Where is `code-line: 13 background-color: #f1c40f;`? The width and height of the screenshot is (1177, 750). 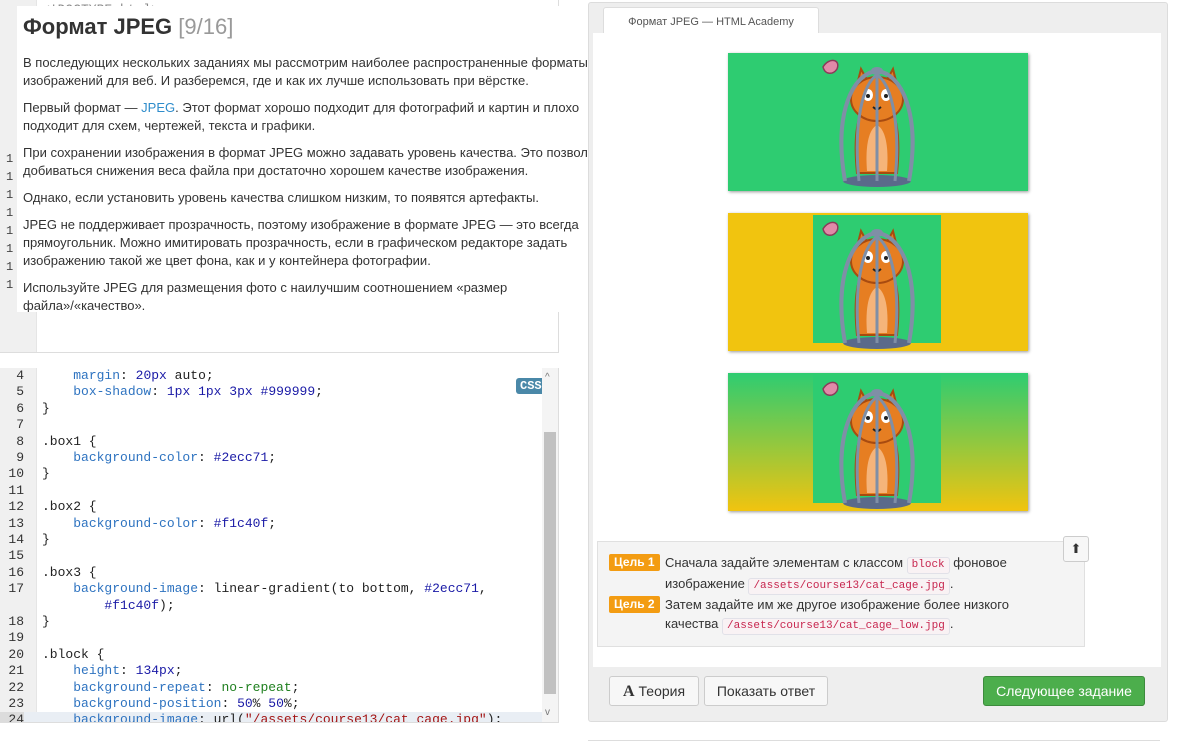
code-line: 13 background-color: #f1c40f; is located at coordinates (271, 524).